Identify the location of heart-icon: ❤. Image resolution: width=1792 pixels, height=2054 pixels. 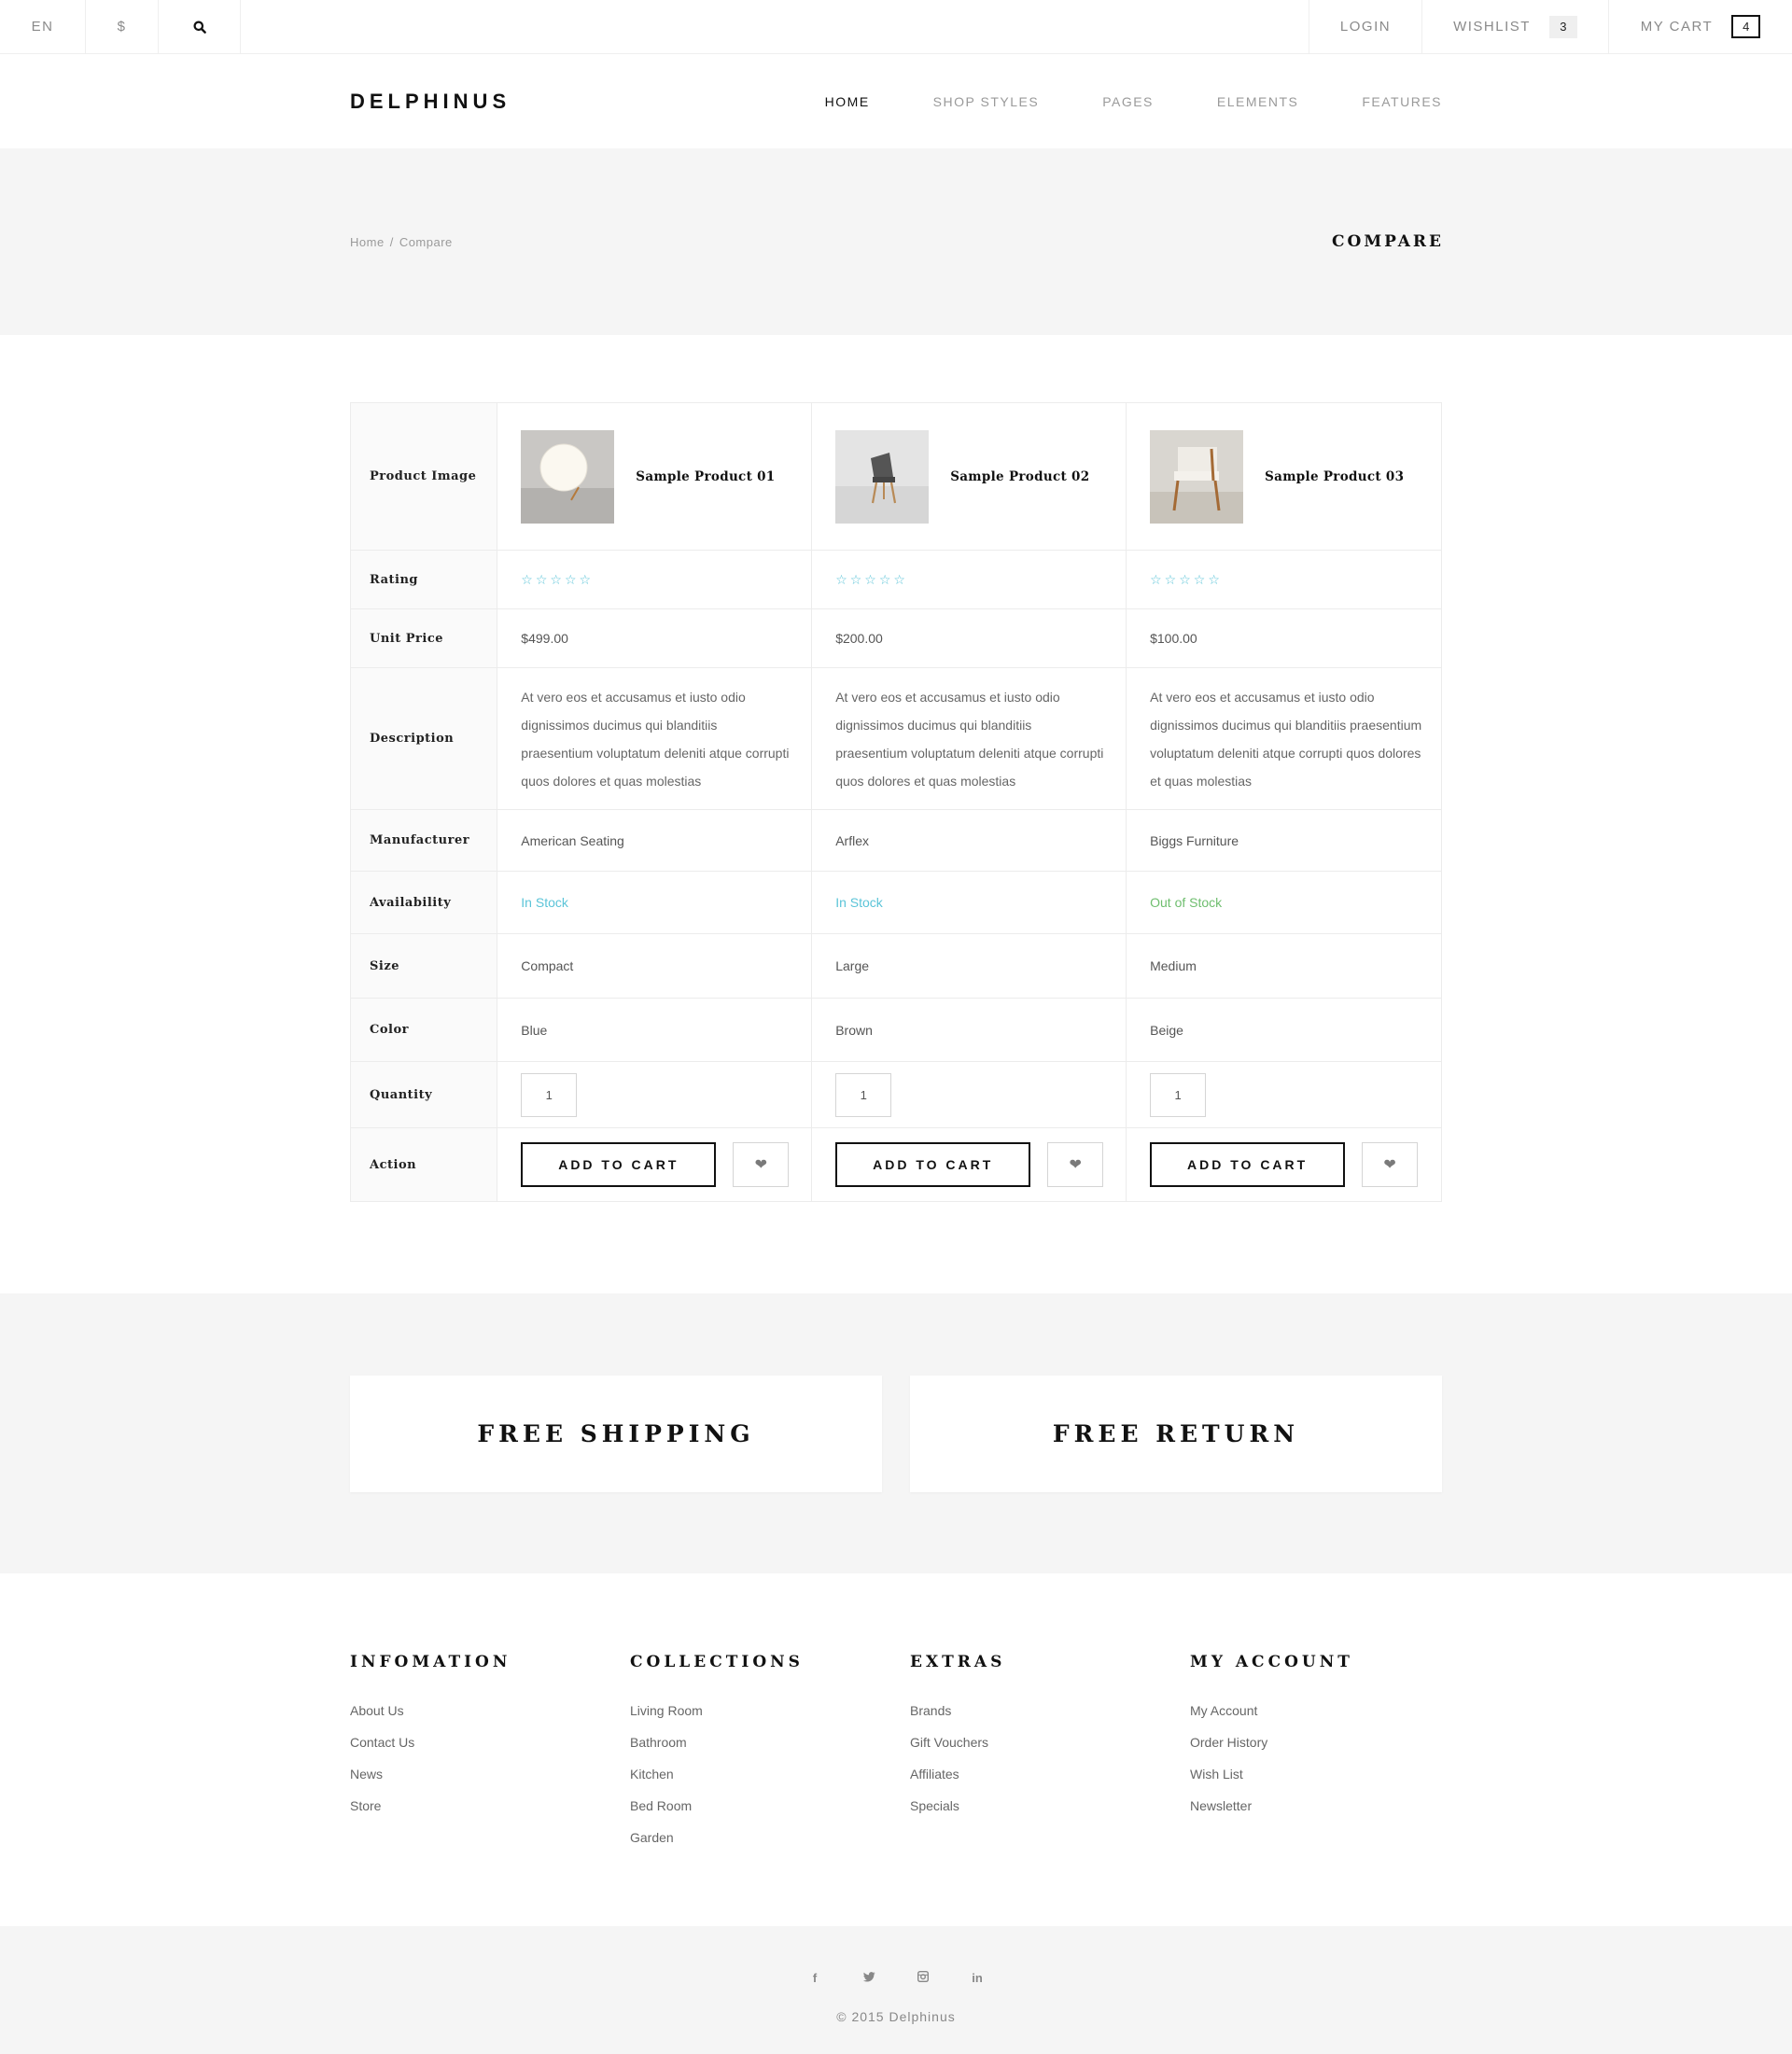
(760, 1165).